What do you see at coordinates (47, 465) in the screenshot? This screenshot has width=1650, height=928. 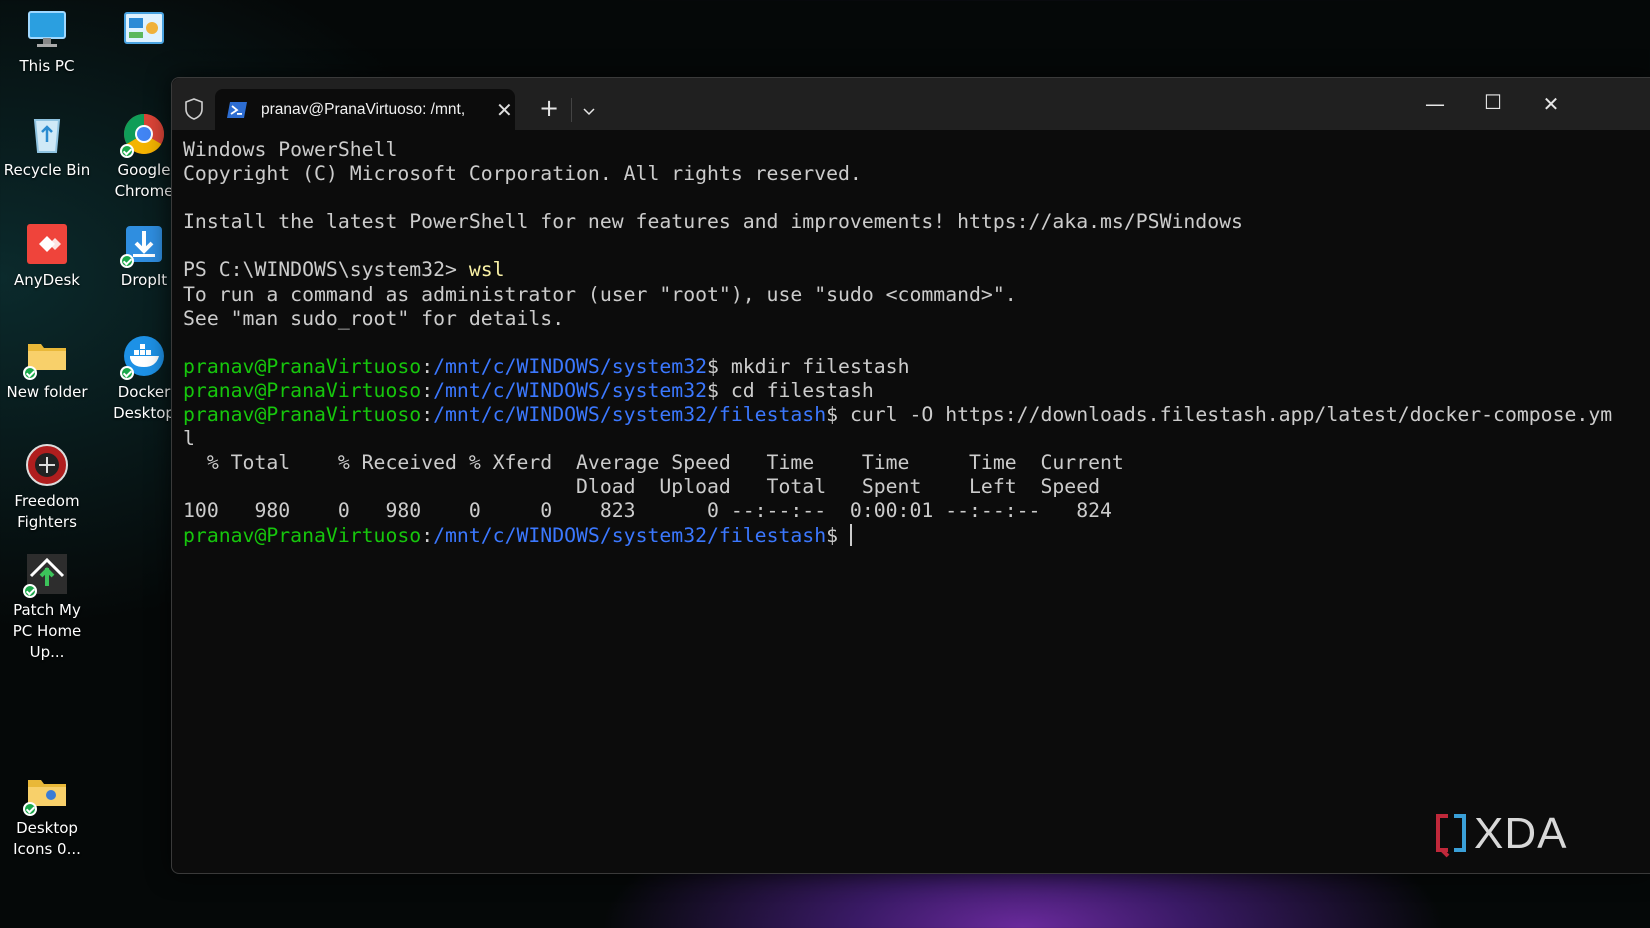 I see `freedom-fighters-icon` at bounding box center [47, 465].